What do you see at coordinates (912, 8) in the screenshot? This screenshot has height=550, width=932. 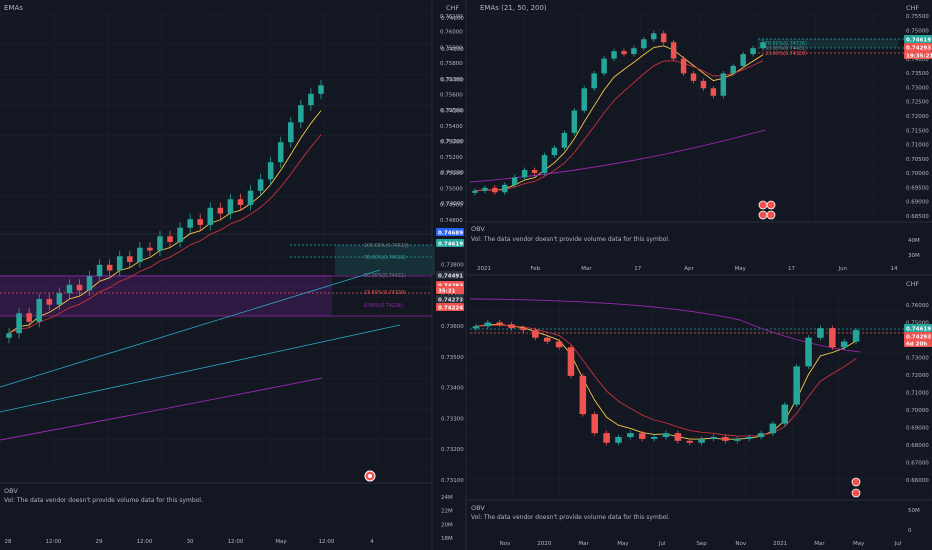 I see `tr-currency: CHF` at bounding box center [912, 8].